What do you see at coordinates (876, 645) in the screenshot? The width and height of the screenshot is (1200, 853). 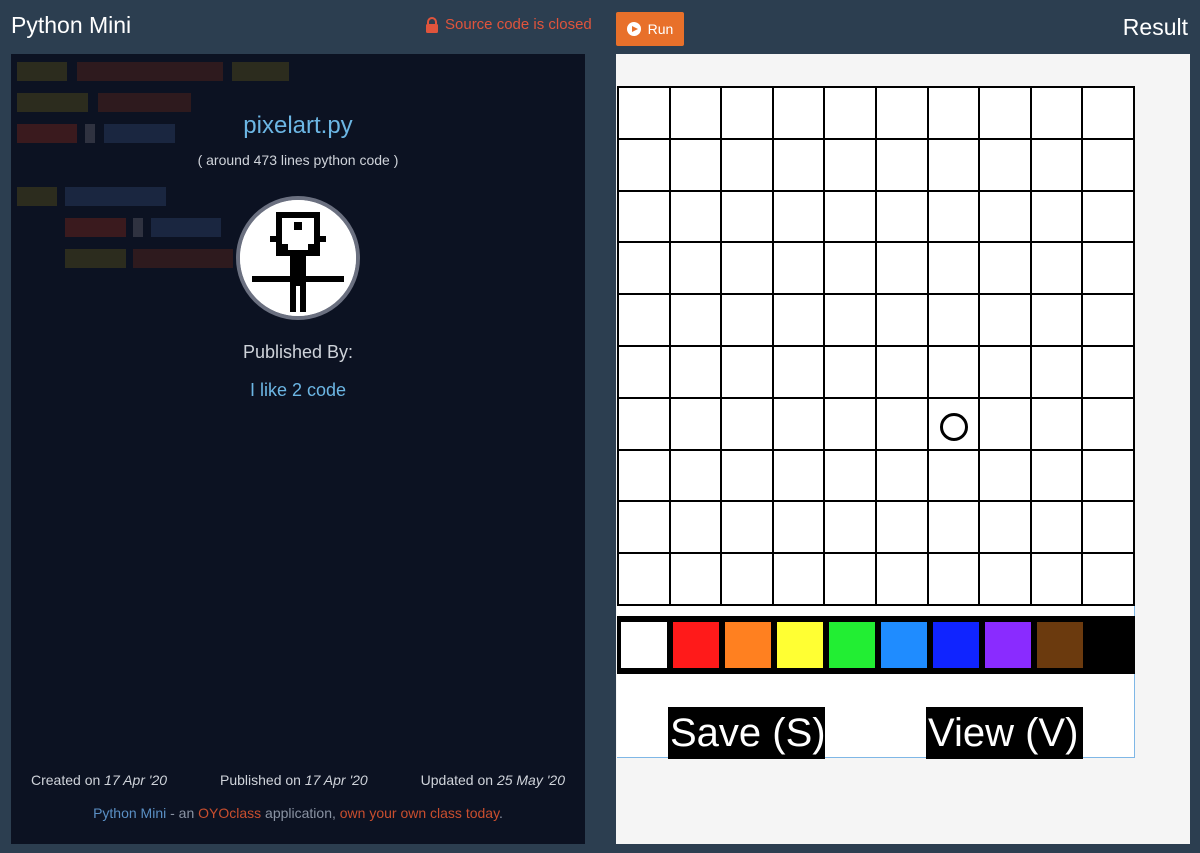 I see `color-palette` at bounding box center [876, 645].